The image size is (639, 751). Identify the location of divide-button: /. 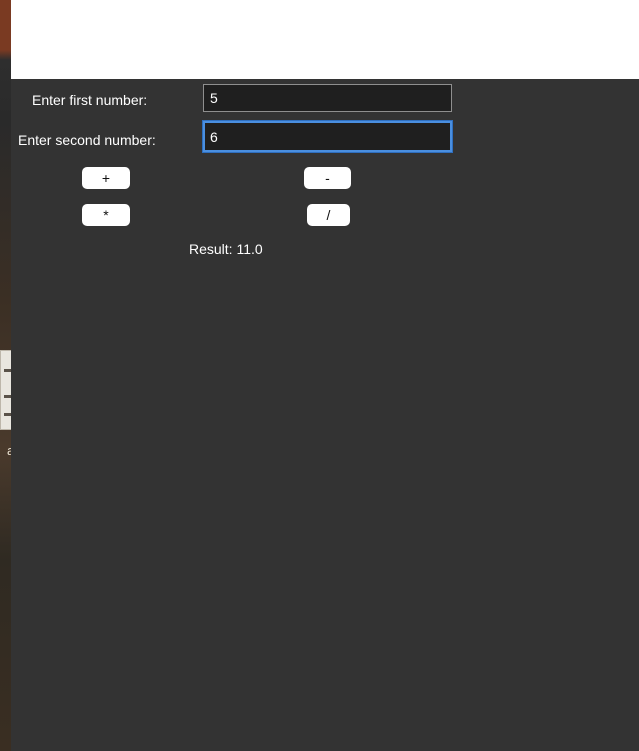
(328, 215).